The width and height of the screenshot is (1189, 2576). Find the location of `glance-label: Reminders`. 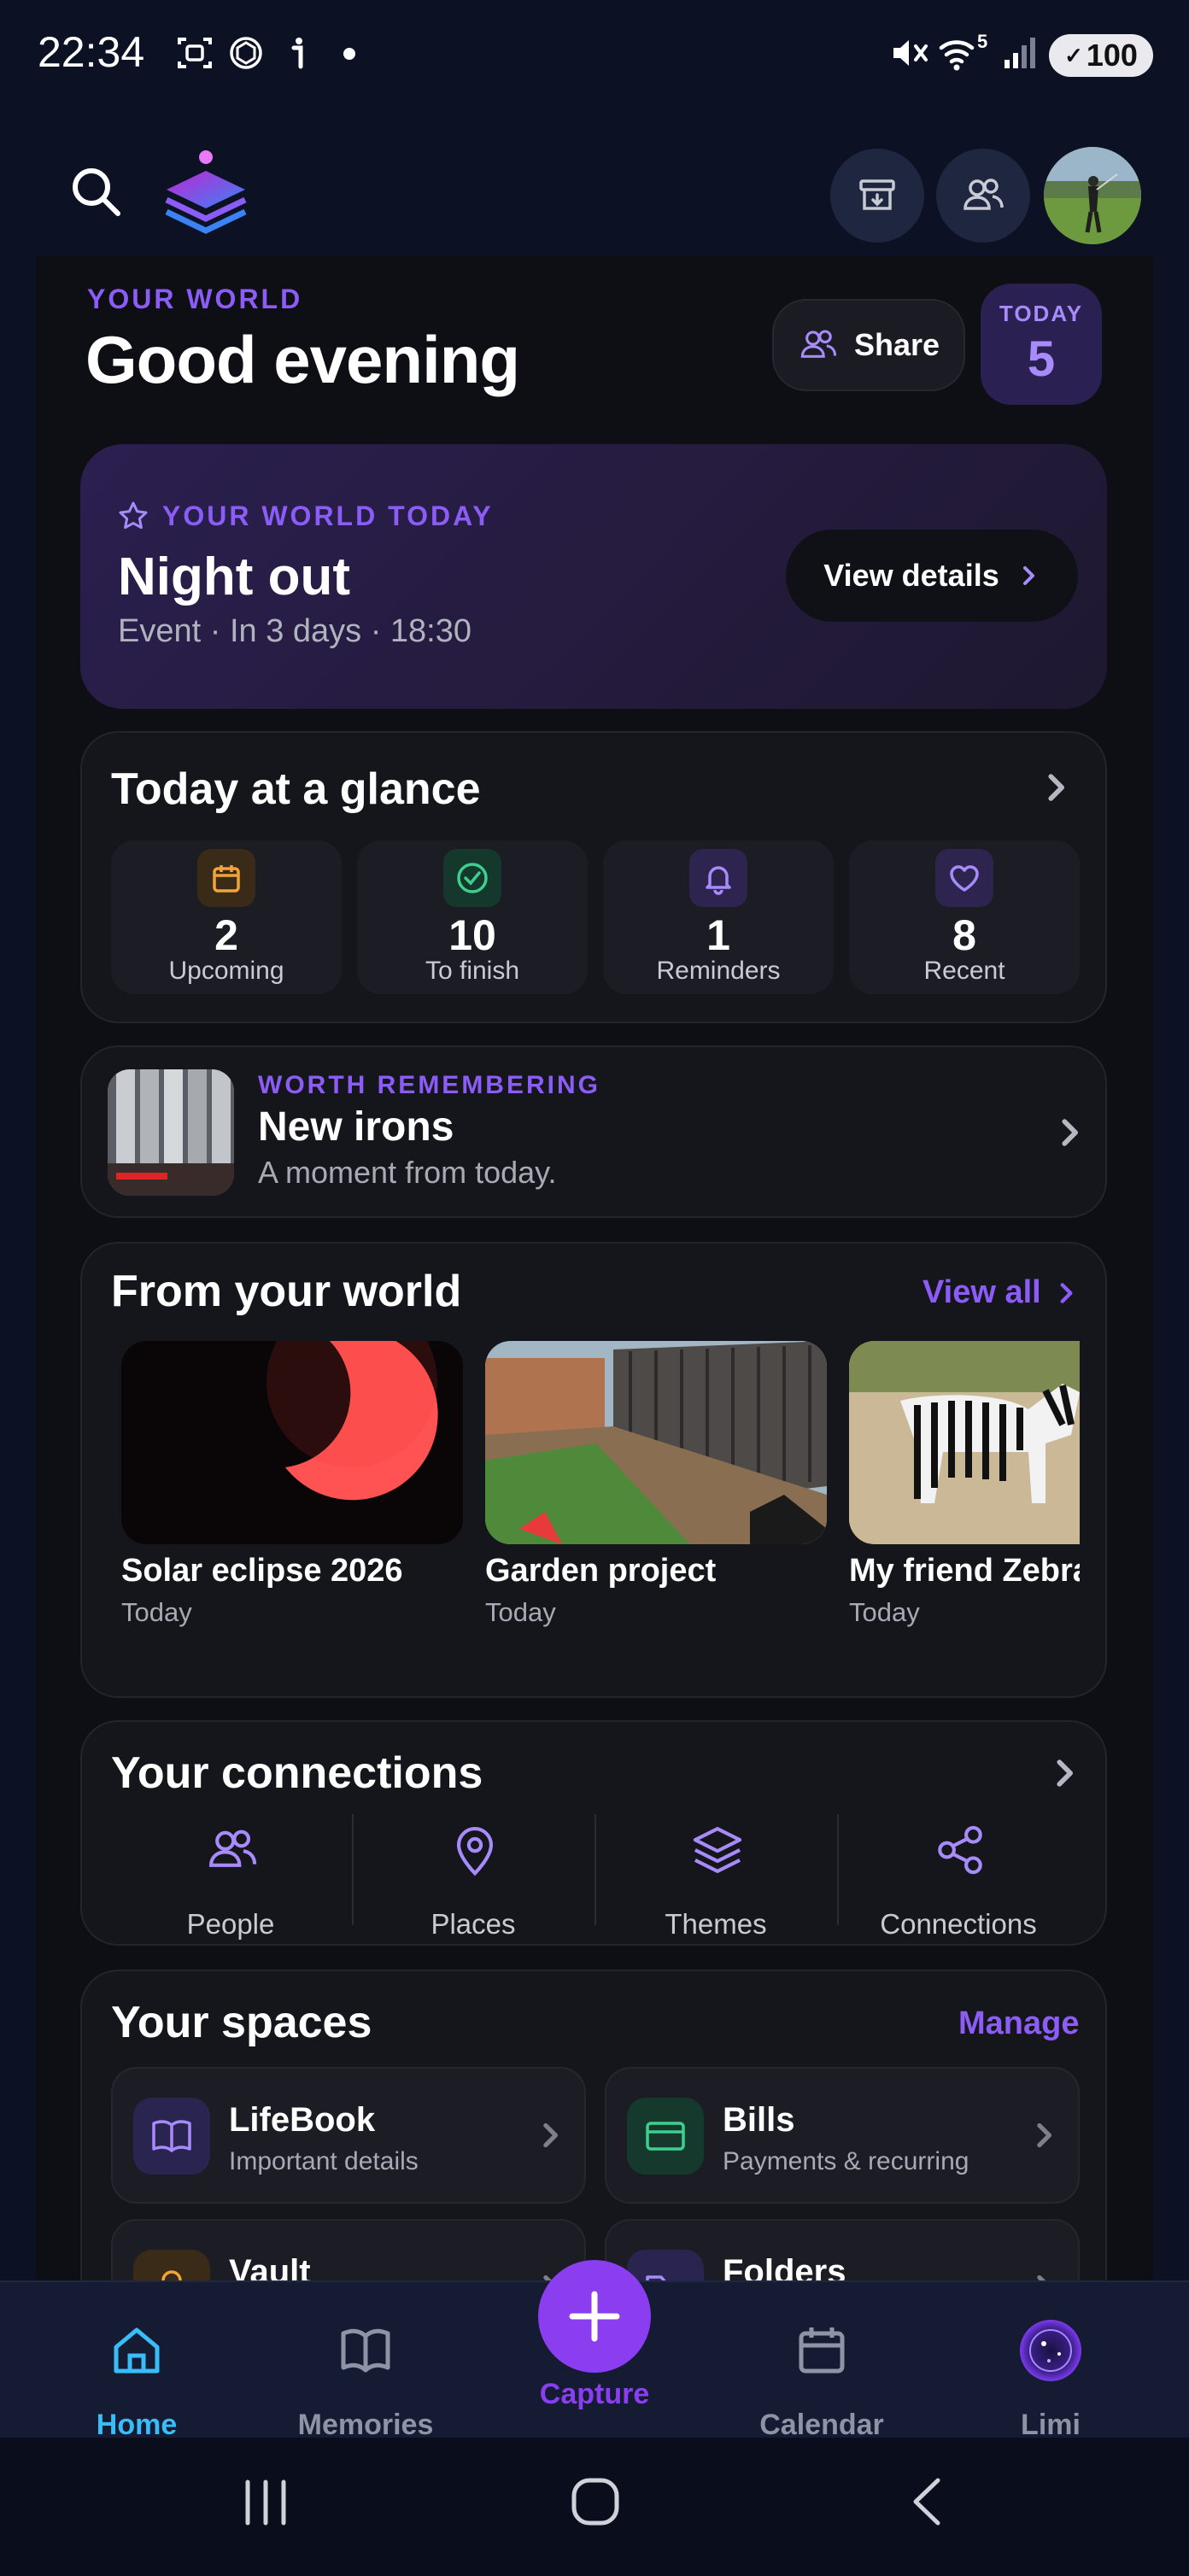

glance-label: Reminders is located at coordinates (718, 971).